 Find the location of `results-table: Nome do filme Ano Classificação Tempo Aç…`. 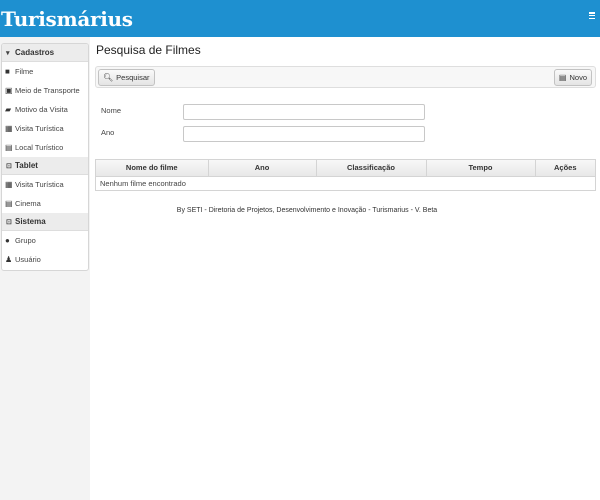

results-table: Nome do filme Ano Classificação Tempo Aç… is located at coordinates (345, 175).